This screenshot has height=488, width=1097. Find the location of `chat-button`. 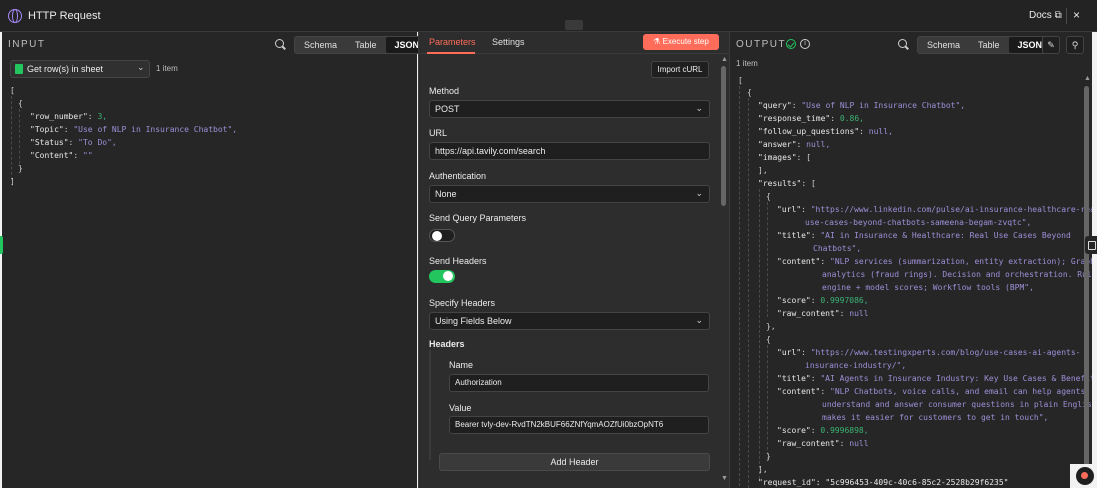

chat-button is located at coordinates (1083, 476).